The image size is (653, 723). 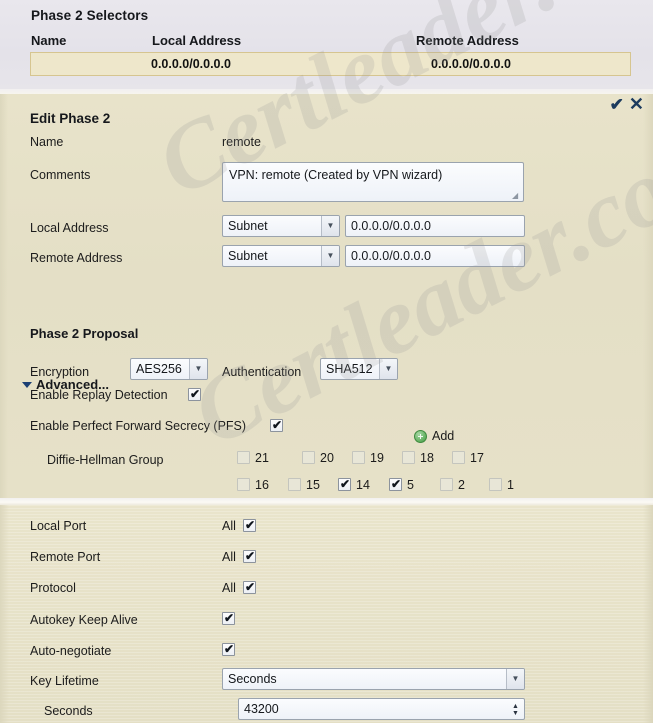 What do you see at coordinates (84, 333) in the screenshot?
I see `phase2-proposal-title: Phase 2 Proposal` at bounding box center [84, 333].